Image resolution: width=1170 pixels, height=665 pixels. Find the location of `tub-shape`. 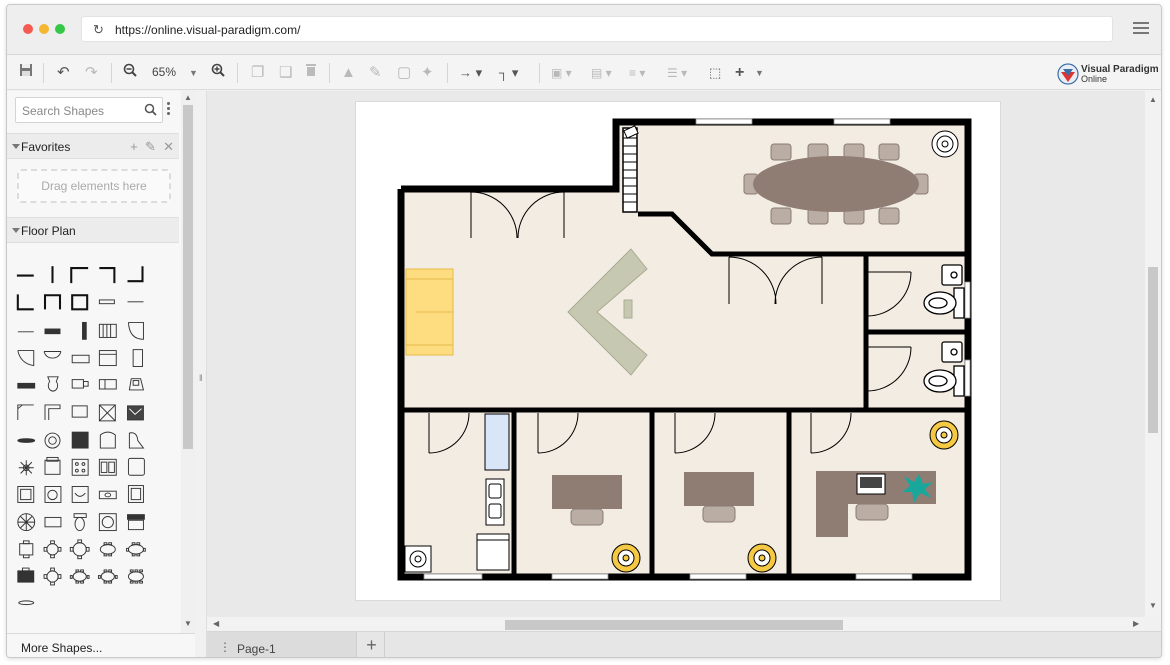

tub-shape is located at coordinates (136, 466).